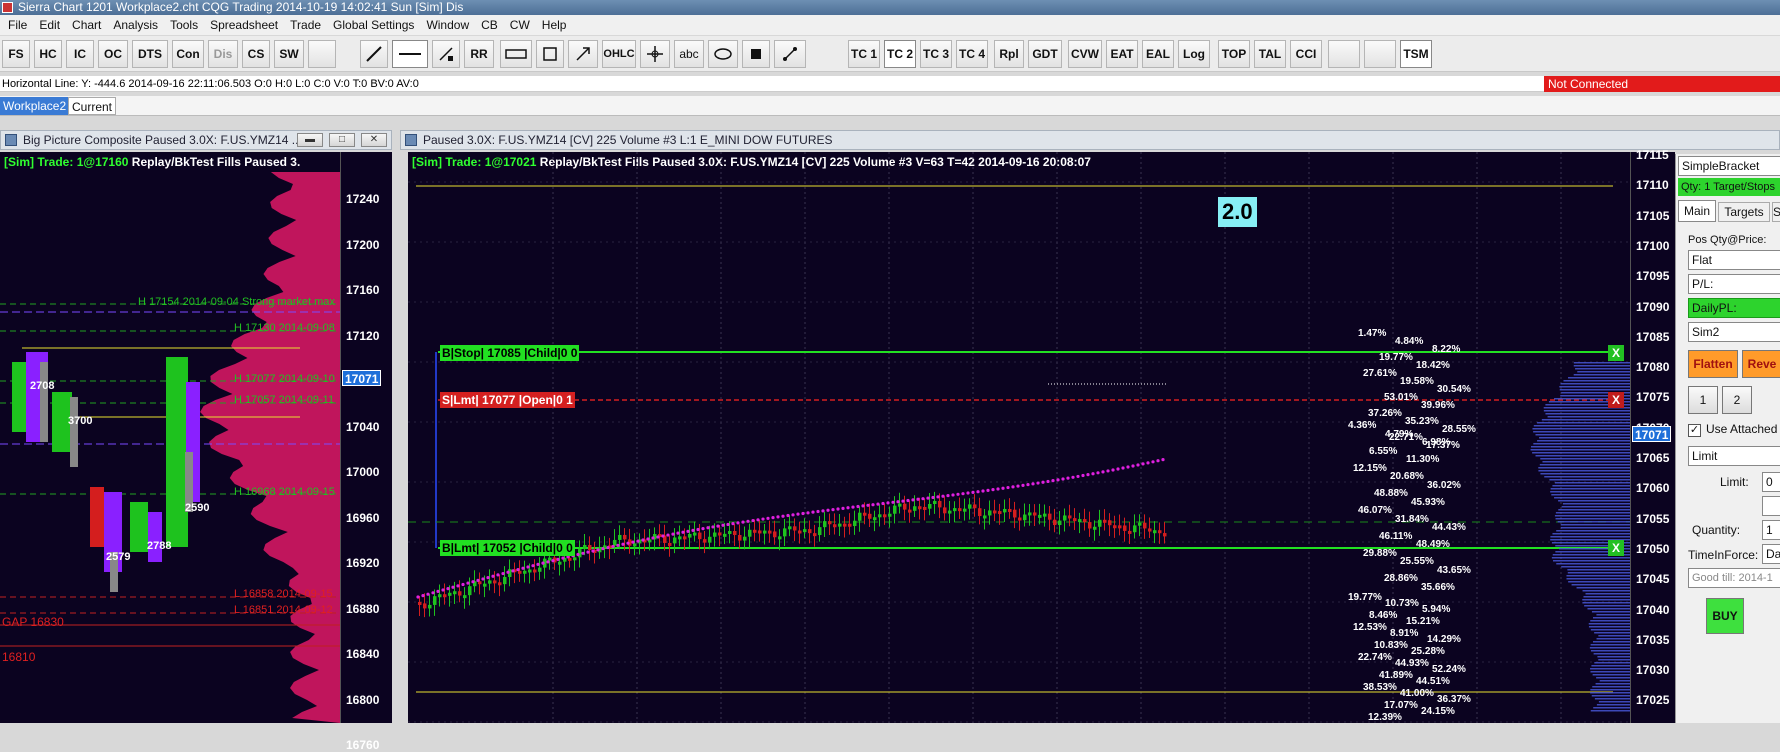 This screenshot has width=1780, height=752. I want to click on oc-button: OC, so click(113, 54).